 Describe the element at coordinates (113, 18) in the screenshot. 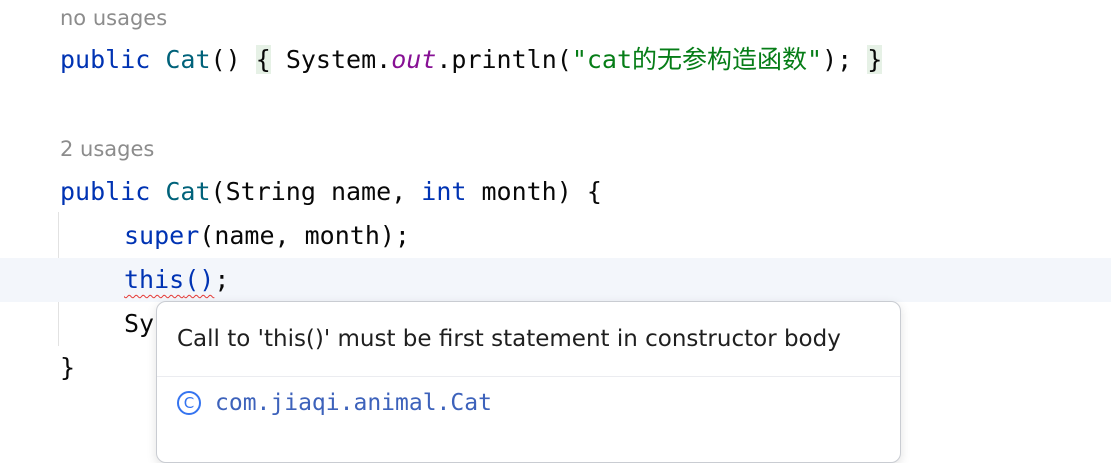

I see `usage-hint-no-usages: no usages` at that location.